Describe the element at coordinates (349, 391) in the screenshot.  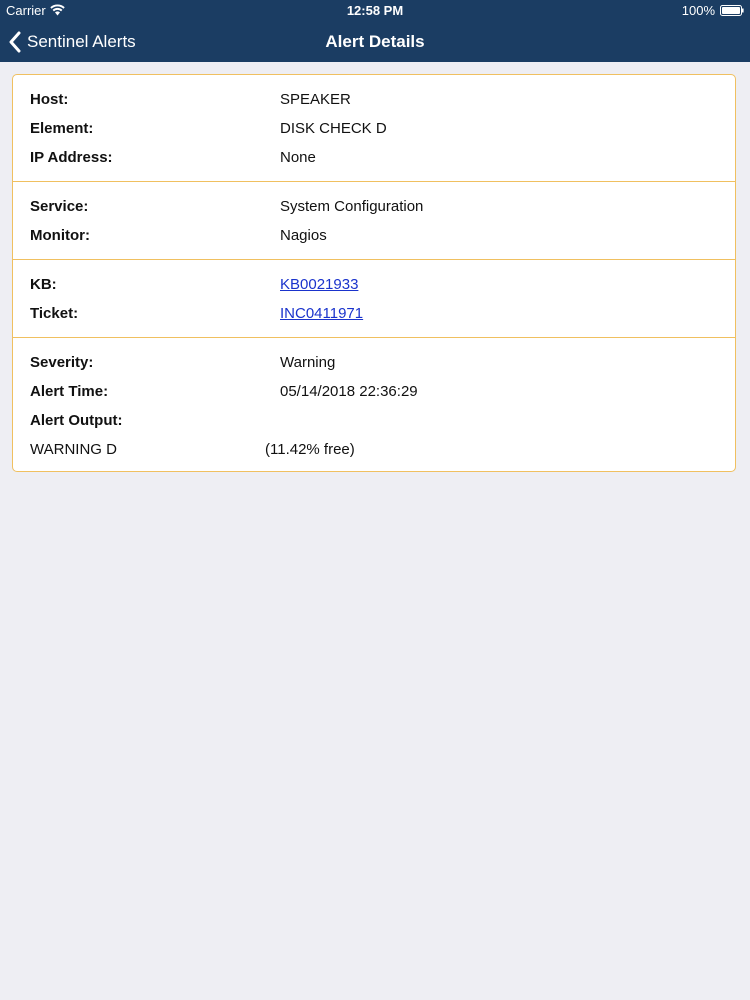
I see `alert-time-value: 05/14/2018 22:36:29` at that location.